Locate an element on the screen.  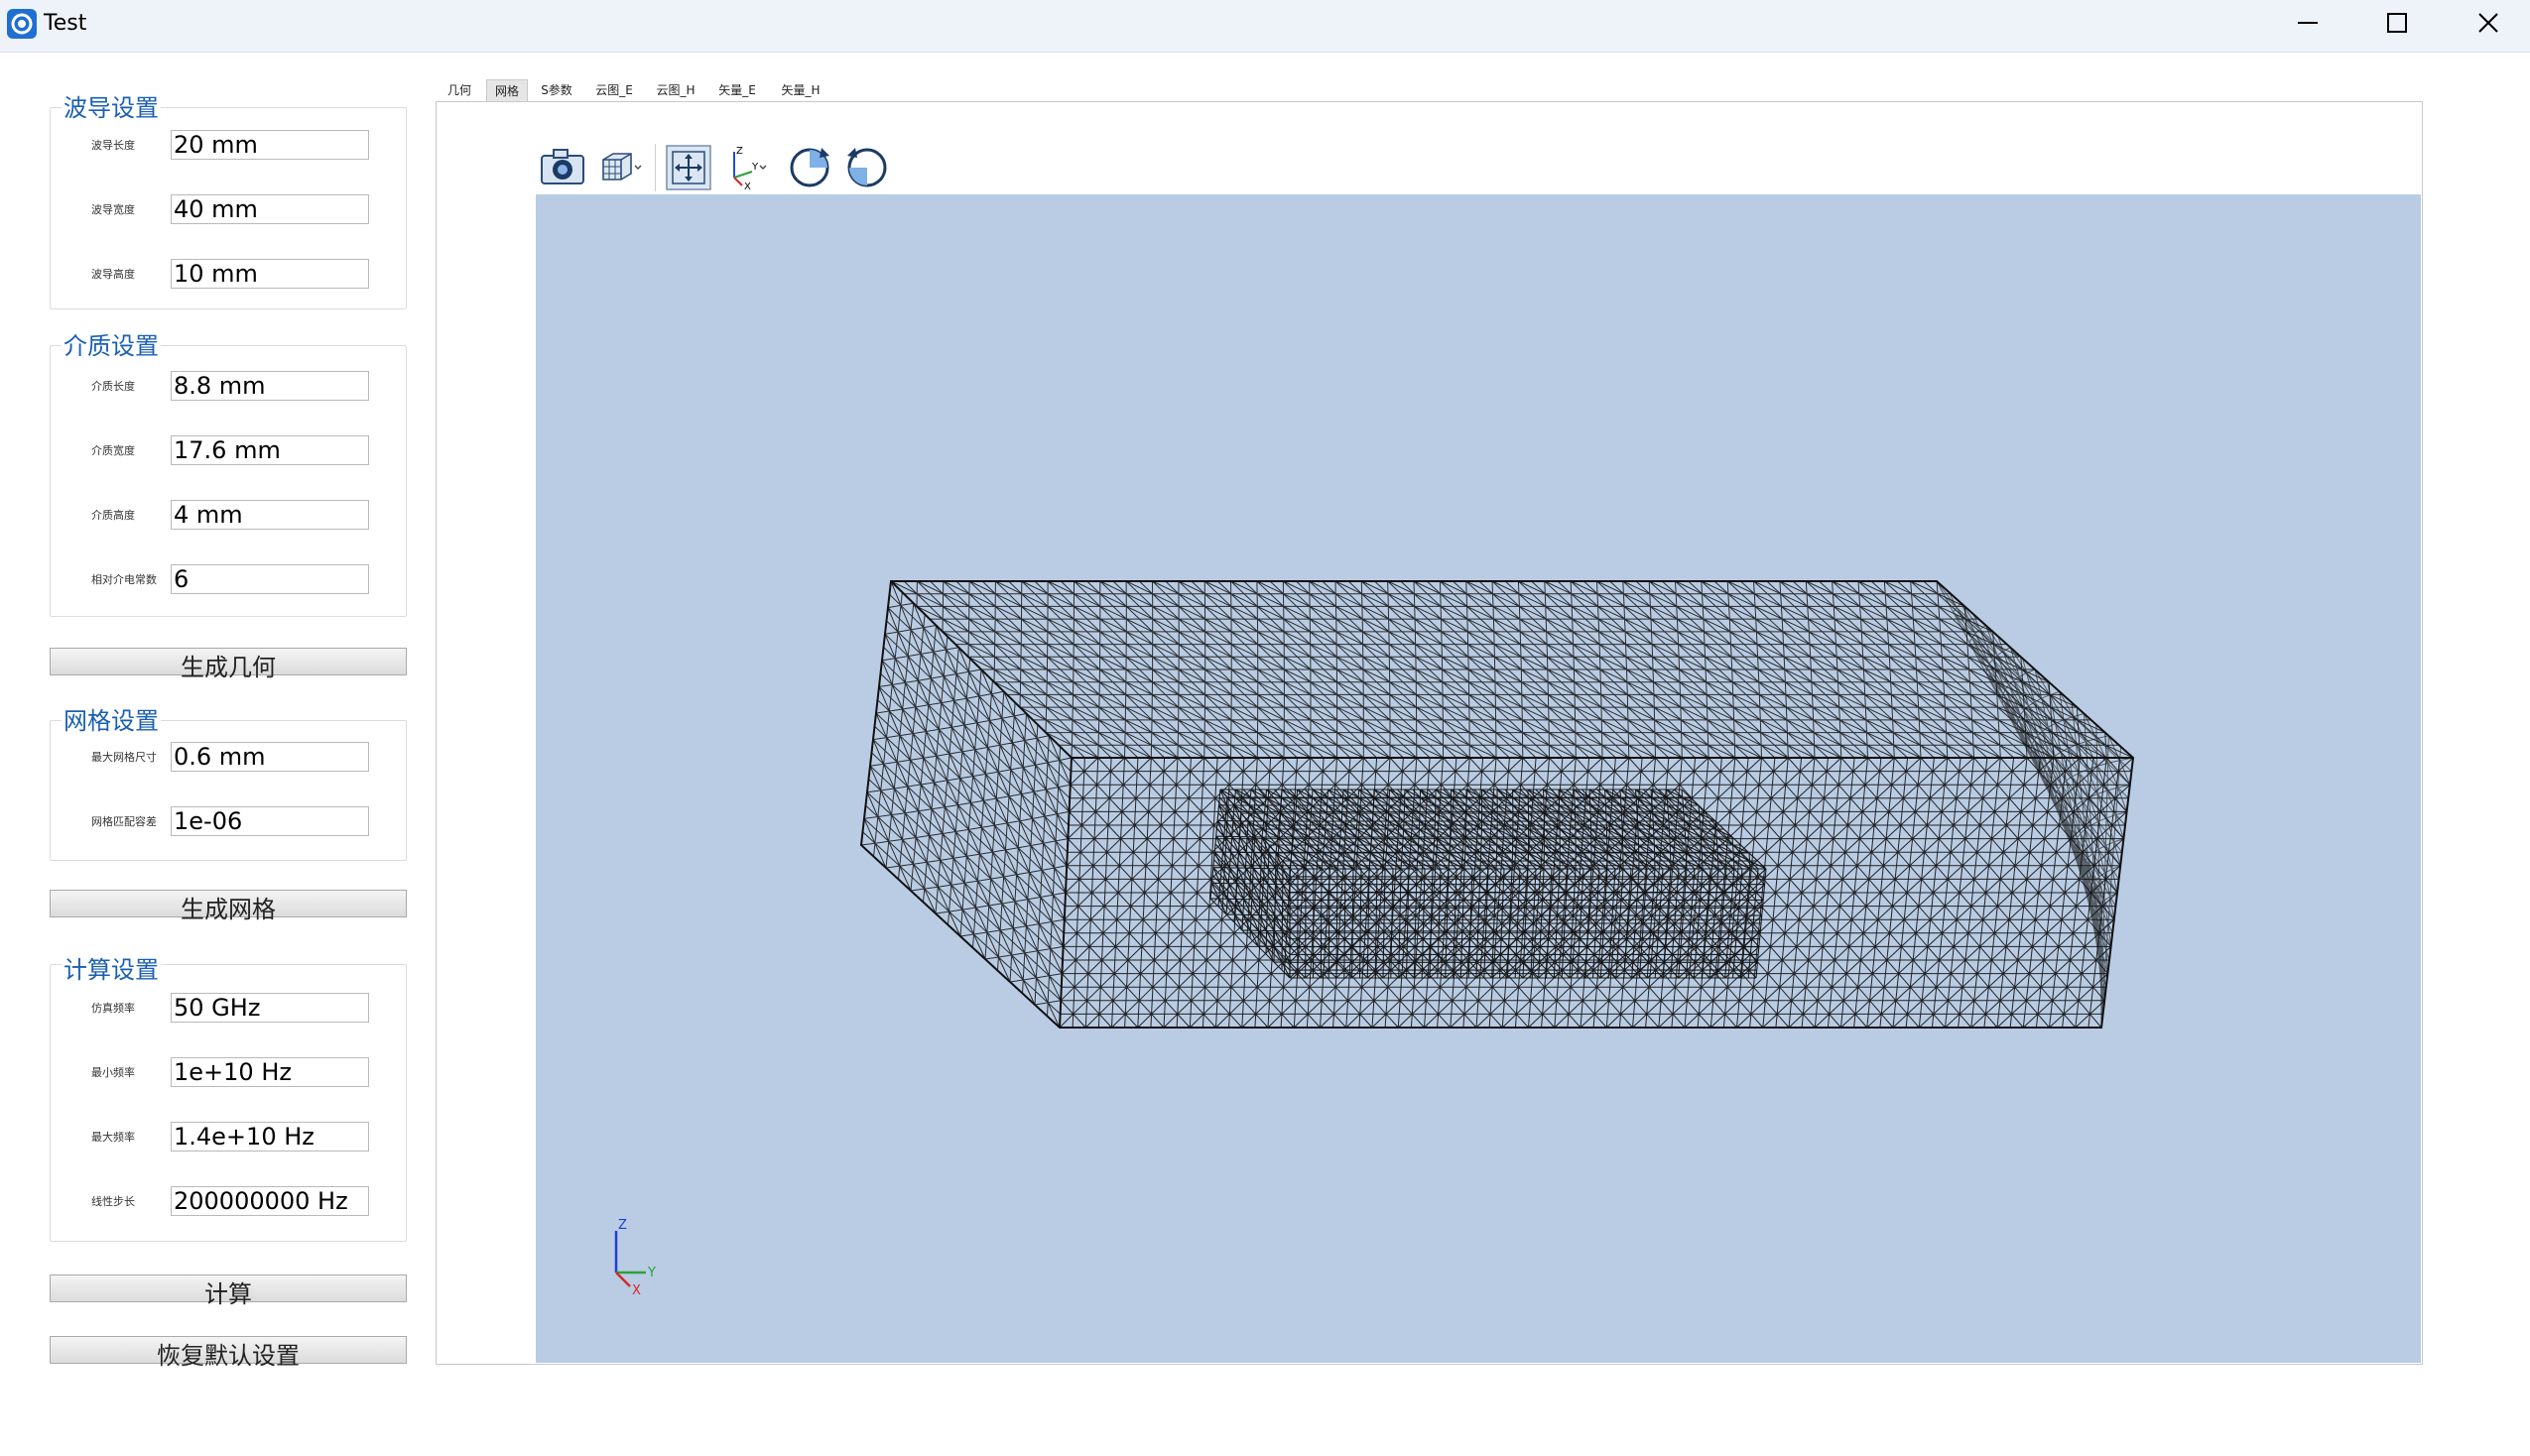
maximize-icon is located at coordinates (2397, 23).